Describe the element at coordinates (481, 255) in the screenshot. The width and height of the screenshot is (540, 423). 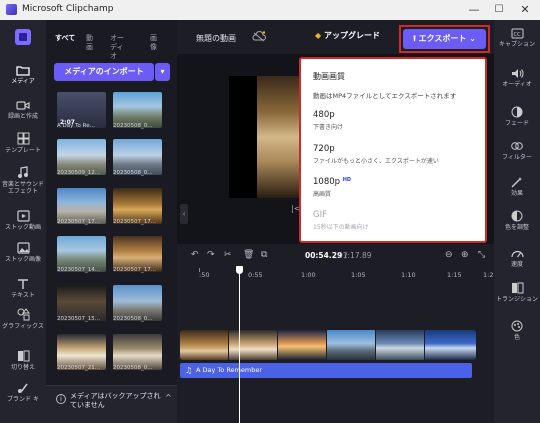
I see `fit-icon: ⤡` at that location.